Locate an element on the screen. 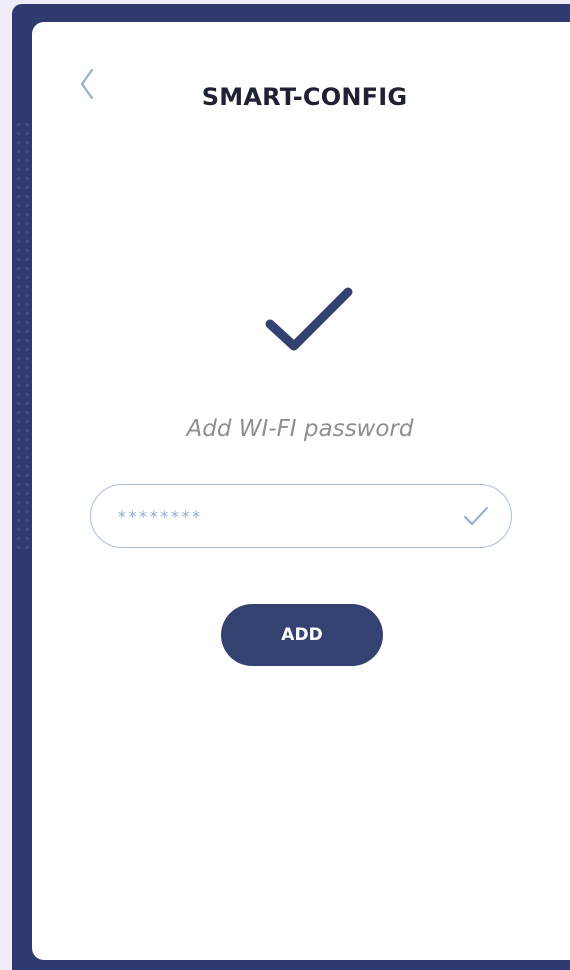  password-prompt: Add WI-FI password is located at coordinates (300, 429).